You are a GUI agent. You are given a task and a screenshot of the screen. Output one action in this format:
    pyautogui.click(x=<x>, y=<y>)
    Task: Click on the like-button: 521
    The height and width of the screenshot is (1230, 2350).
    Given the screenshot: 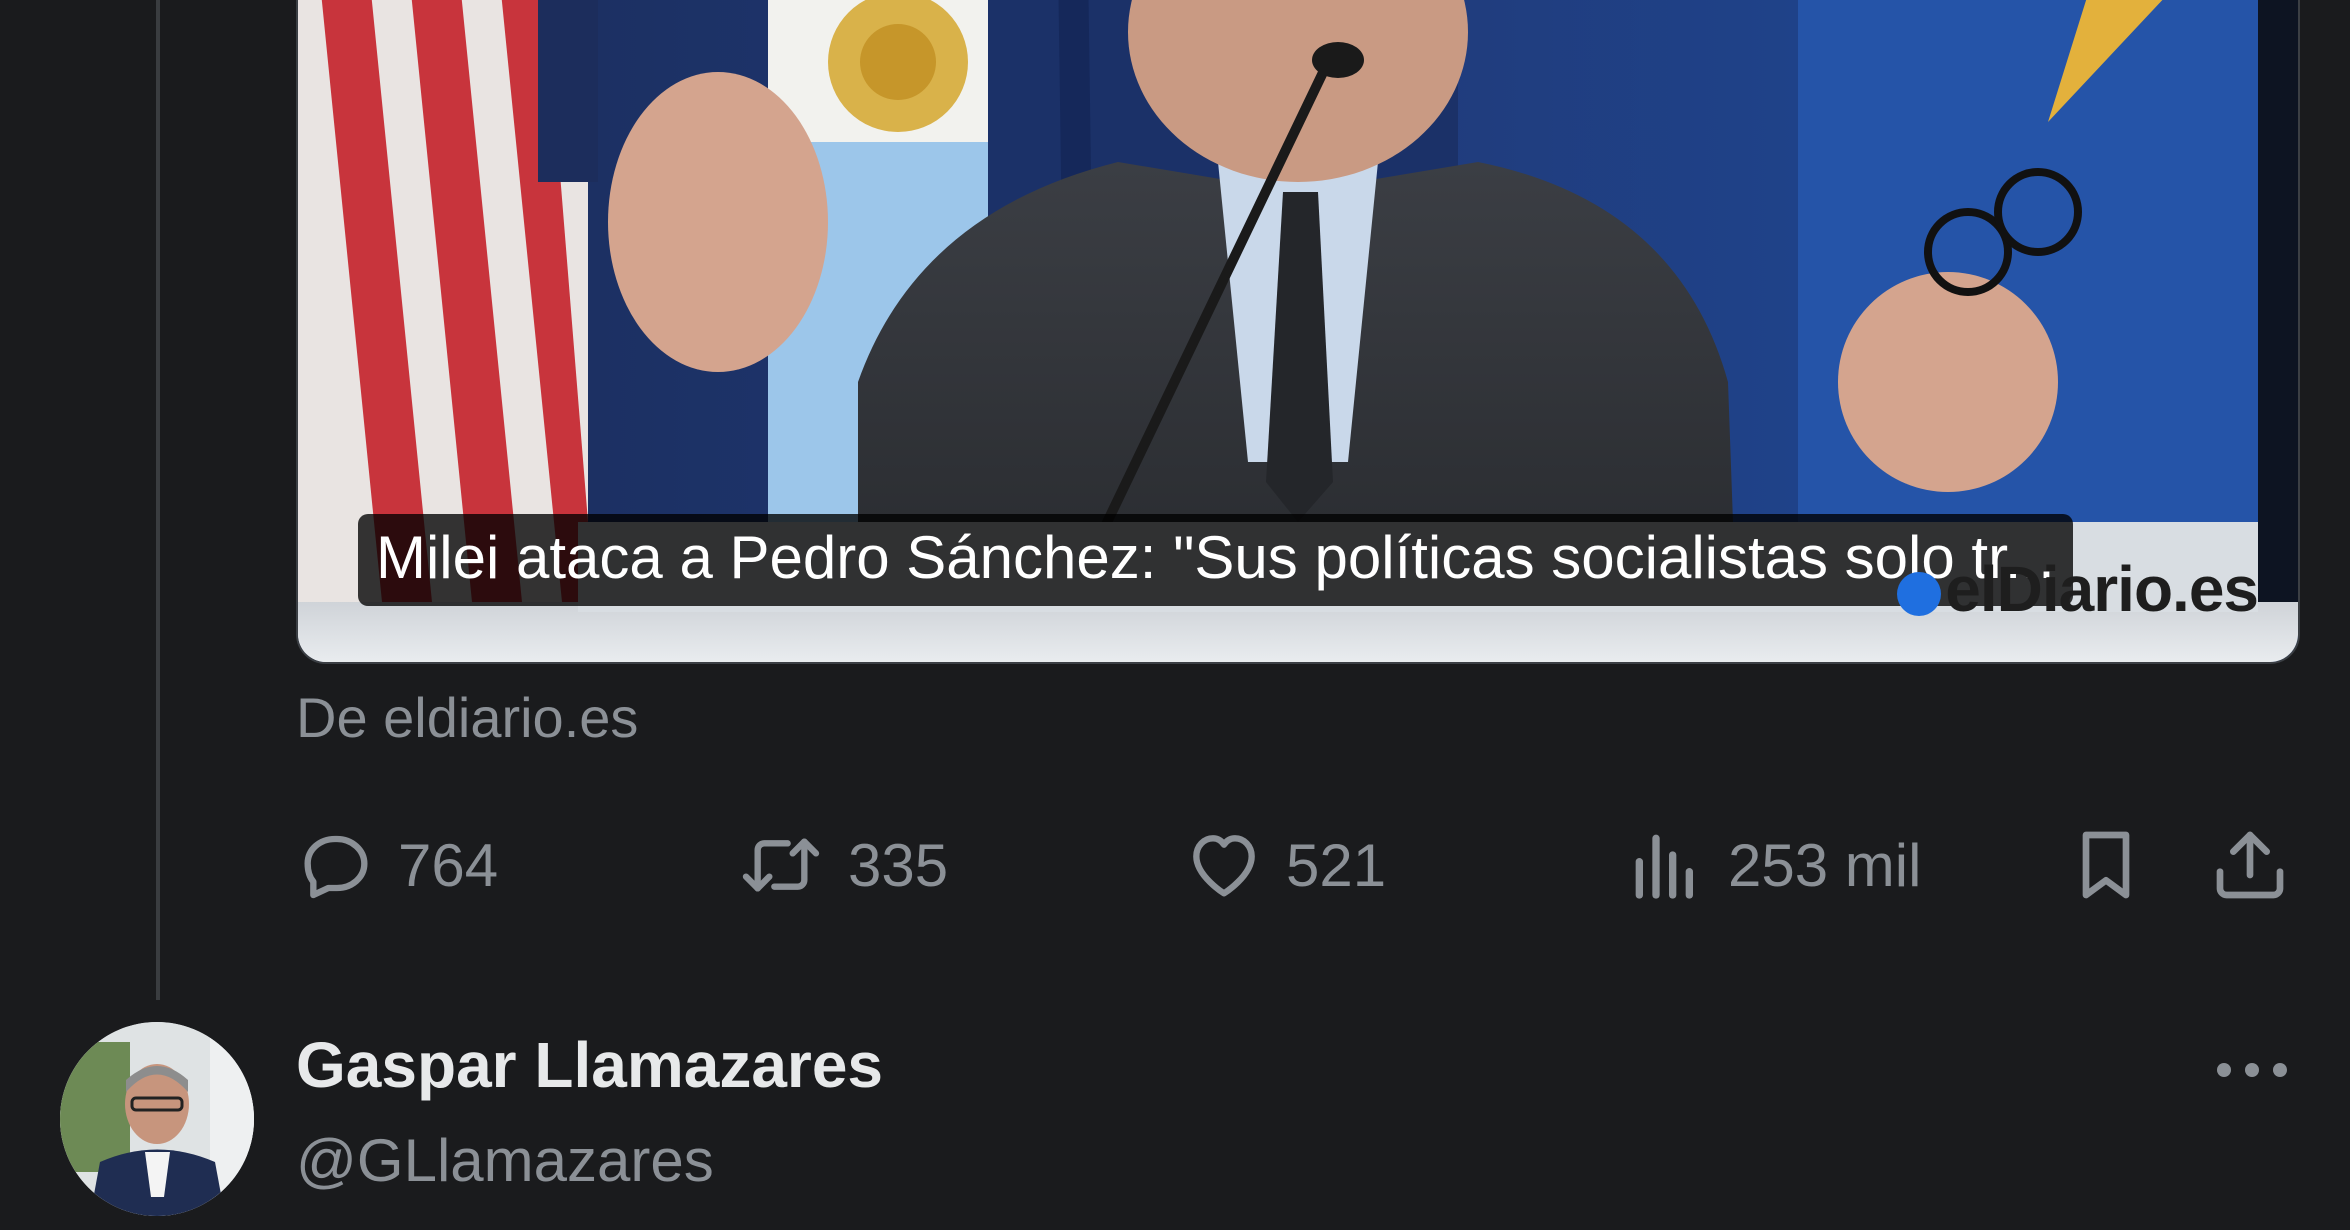 What is the action you would take?
    pyautogui.click(x=1285, y=865)
    